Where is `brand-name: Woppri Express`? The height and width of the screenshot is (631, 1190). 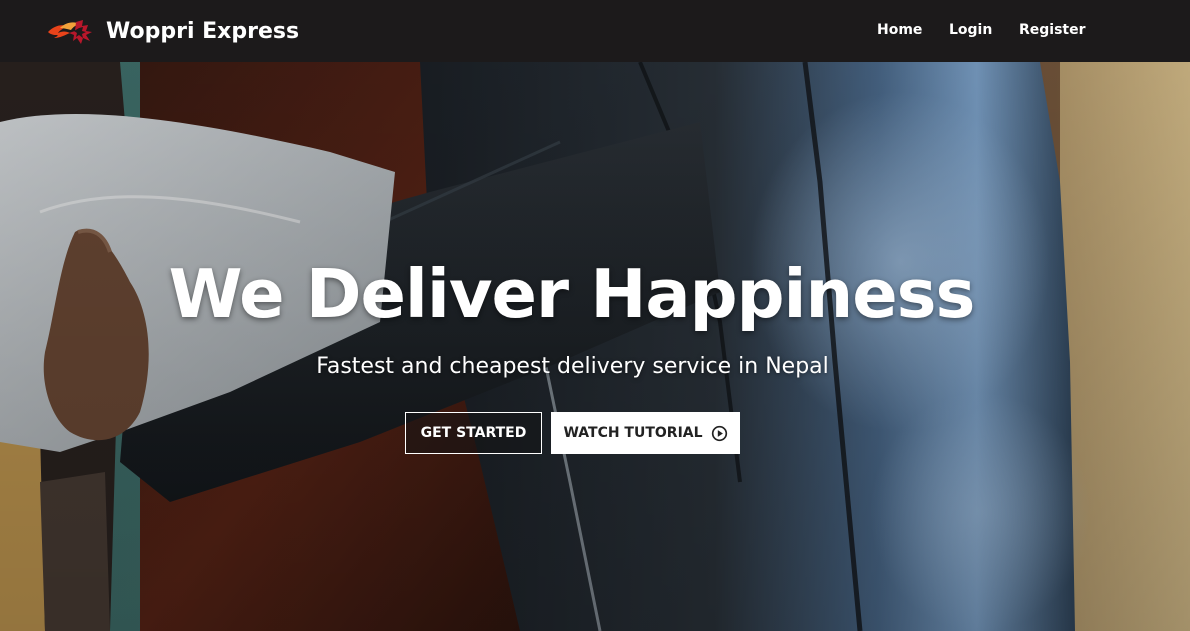 brand-name: Woppri Express is located at coordinates (203, 31).